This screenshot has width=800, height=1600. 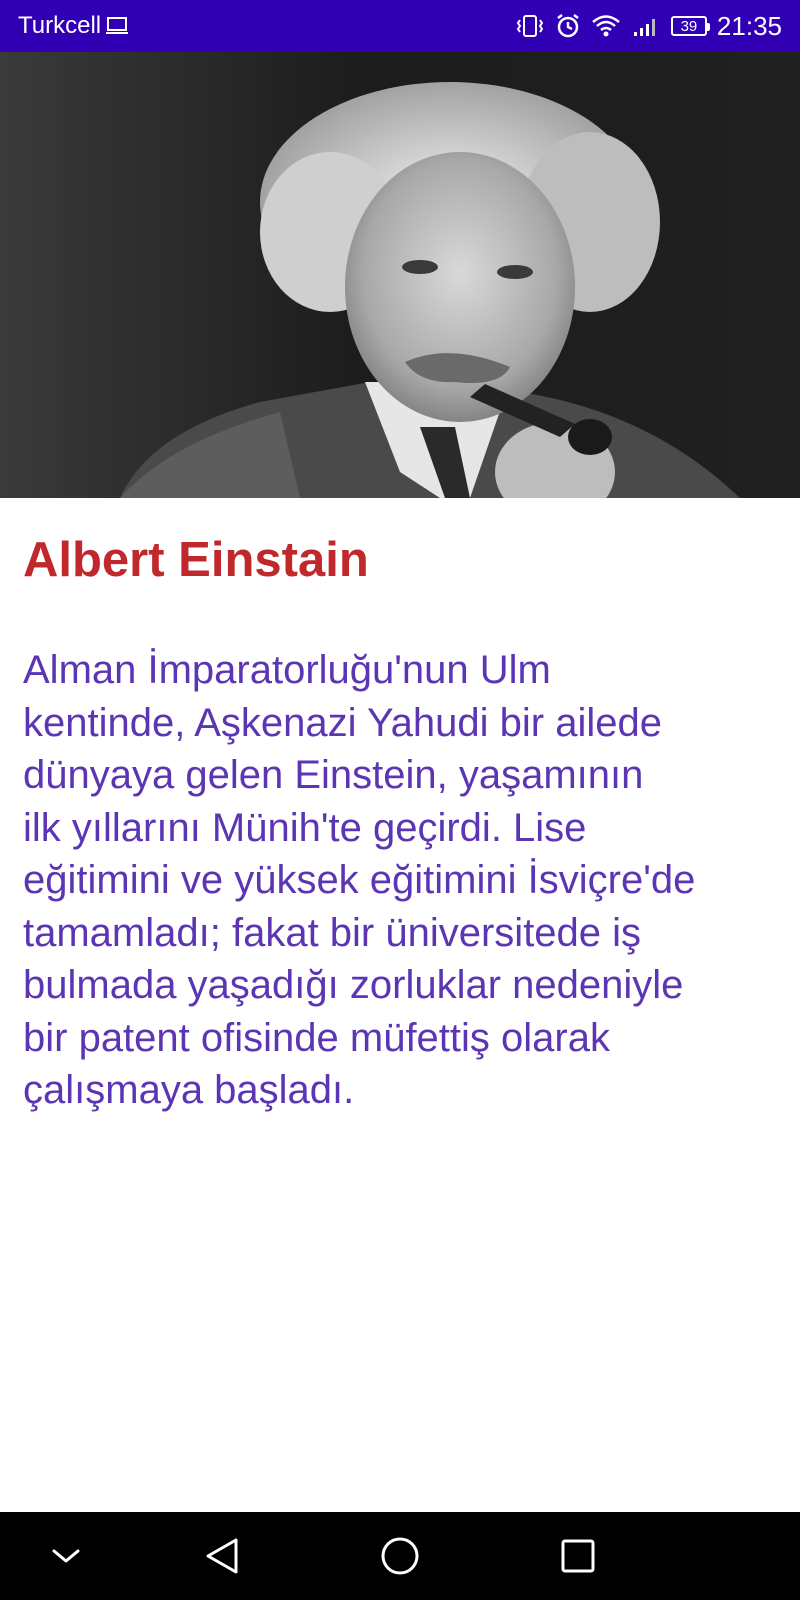 I want to click on cast-icon, so click(x=117, y=26).